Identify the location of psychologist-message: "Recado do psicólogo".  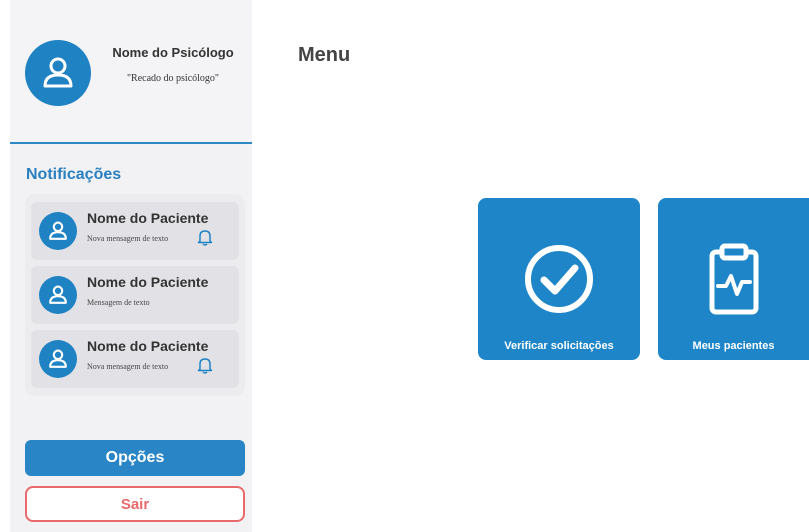
(173, 78).